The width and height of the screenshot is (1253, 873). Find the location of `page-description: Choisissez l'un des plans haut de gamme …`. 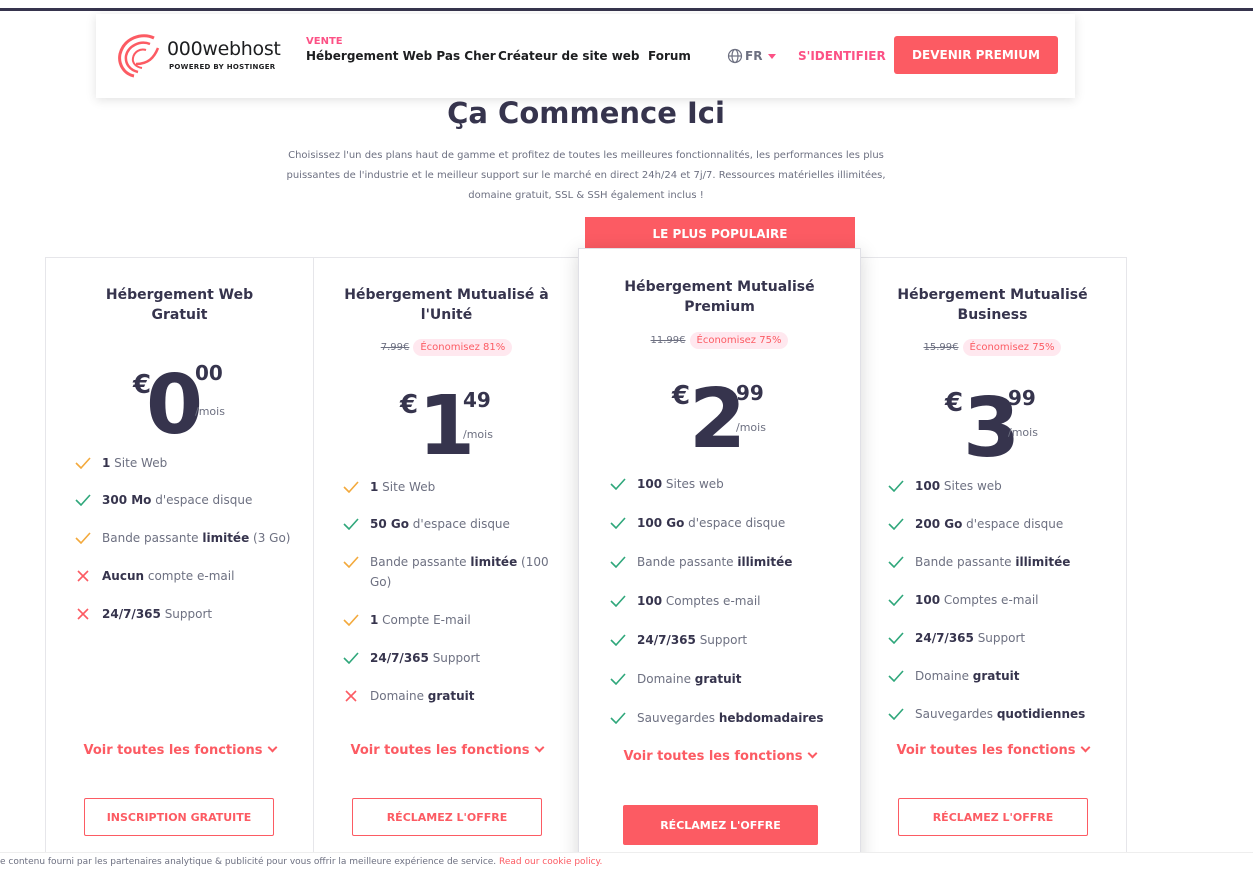

page-description: Choisissez l'un des plans haut de gamme … is located at coordinates (586, 175).